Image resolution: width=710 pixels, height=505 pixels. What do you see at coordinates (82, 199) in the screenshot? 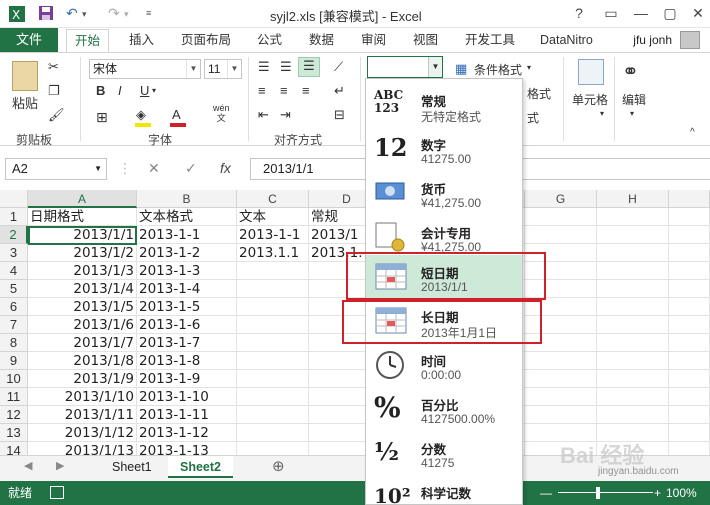
I see `column-header-a: A` at bounding box center [82, 199].